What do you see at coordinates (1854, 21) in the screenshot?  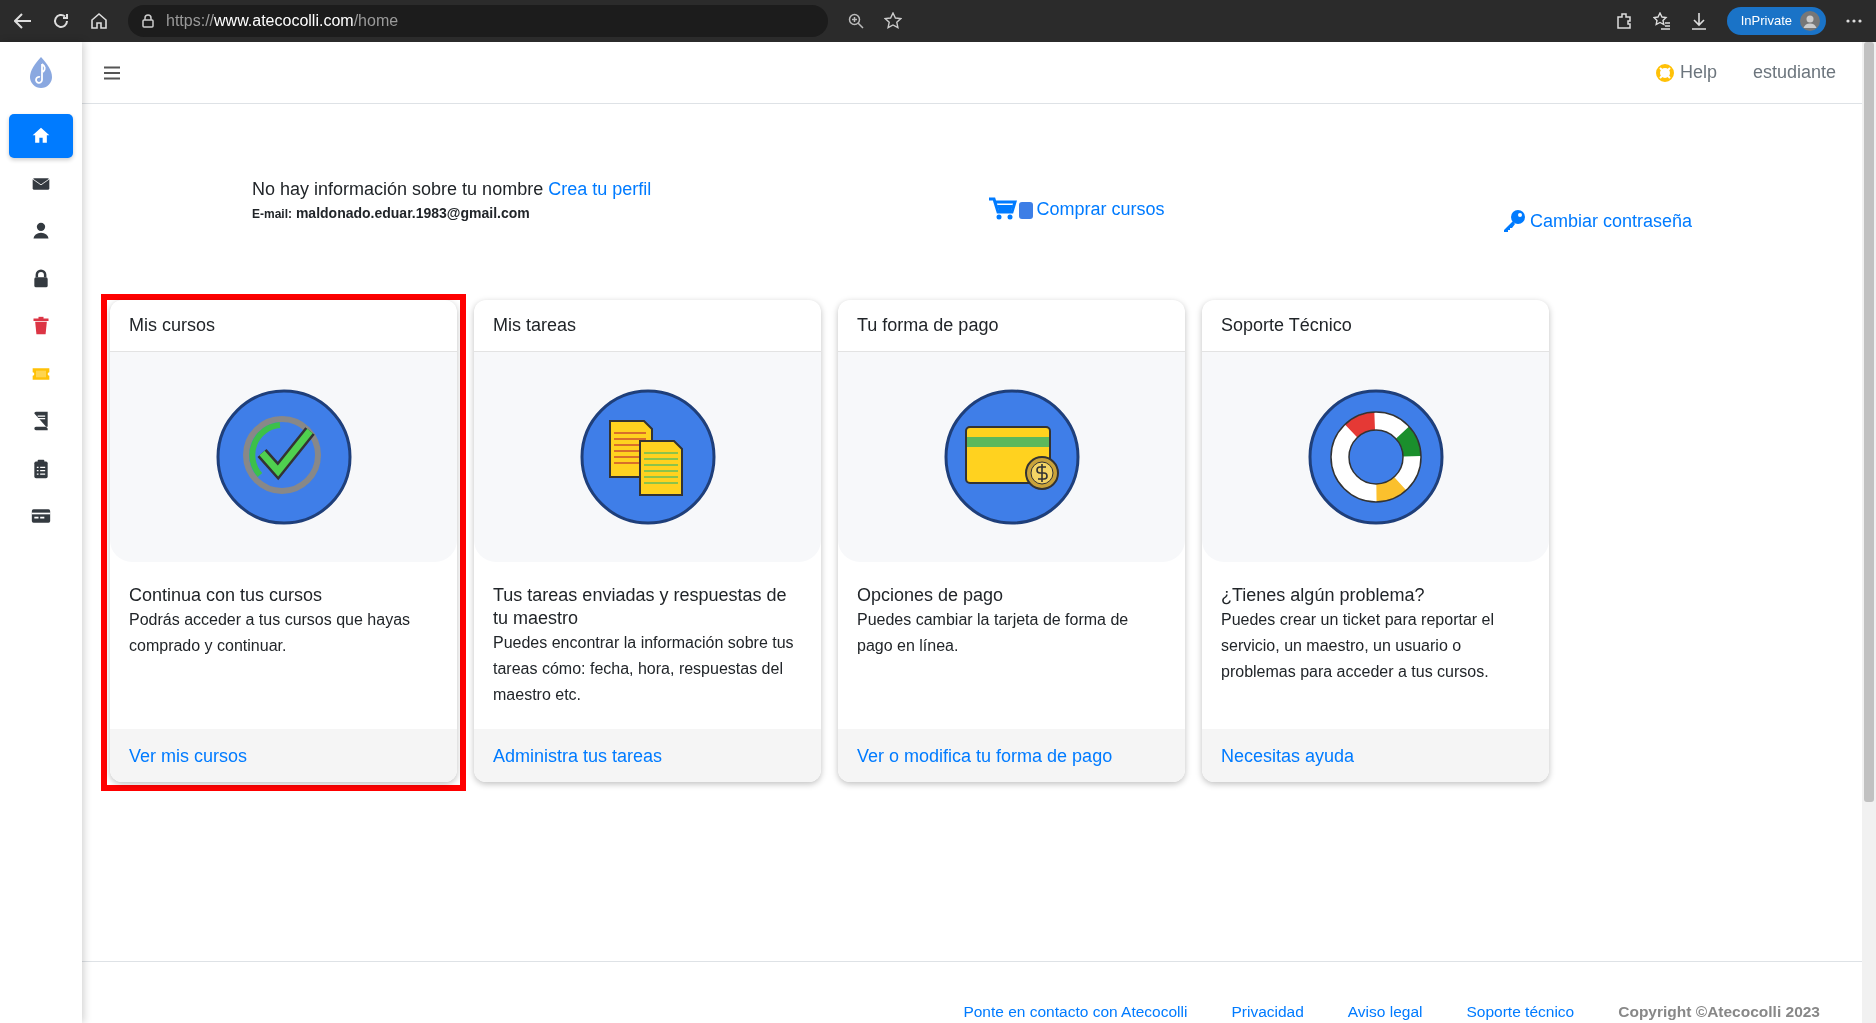 I see `more-icon` at bounding box center [1854, 21].